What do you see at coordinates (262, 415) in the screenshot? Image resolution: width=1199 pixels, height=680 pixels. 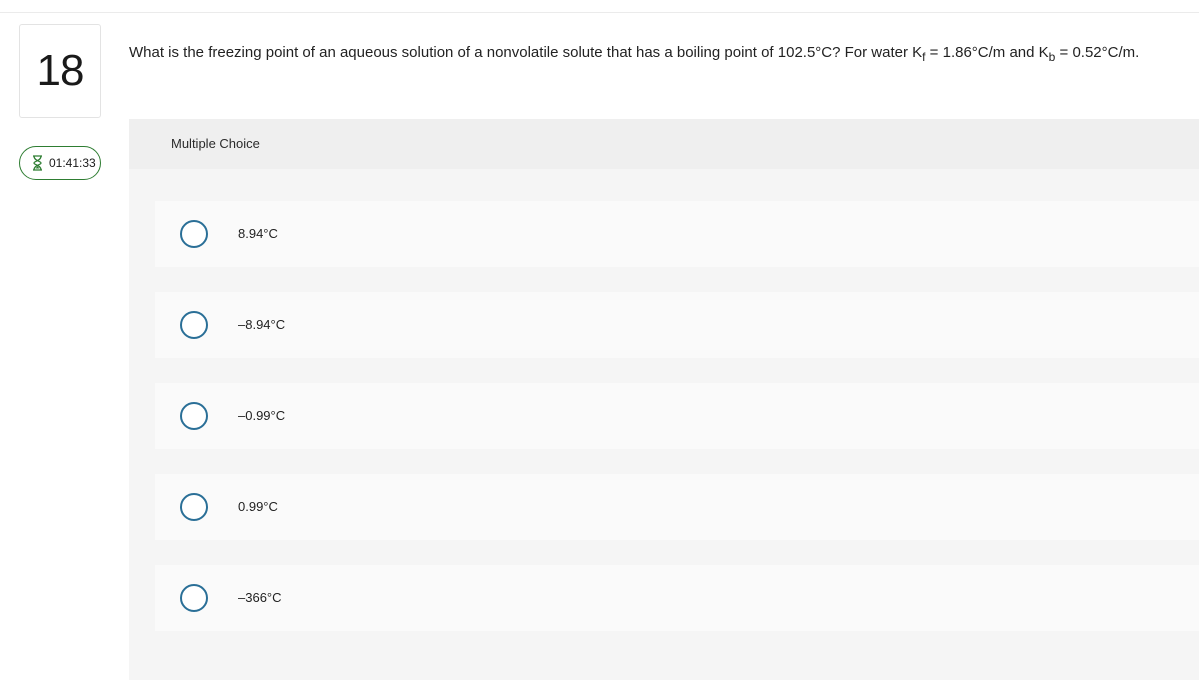 I see `answer-option-label: –0.99°C` at bounding box center [262, 415].